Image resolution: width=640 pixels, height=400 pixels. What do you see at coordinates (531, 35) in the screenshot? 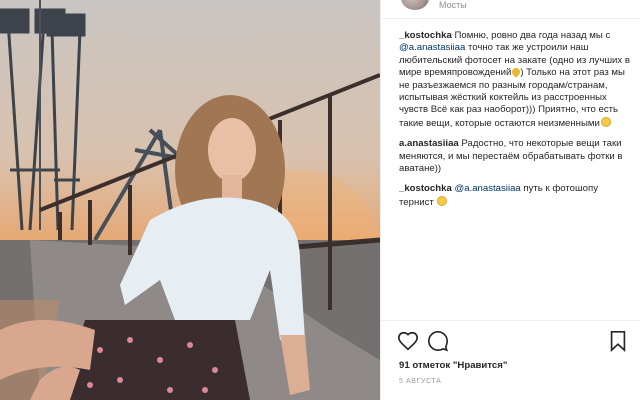
I see `comment-text: Помню, ровно два года назад мы с` at bounding box center [531, 35].